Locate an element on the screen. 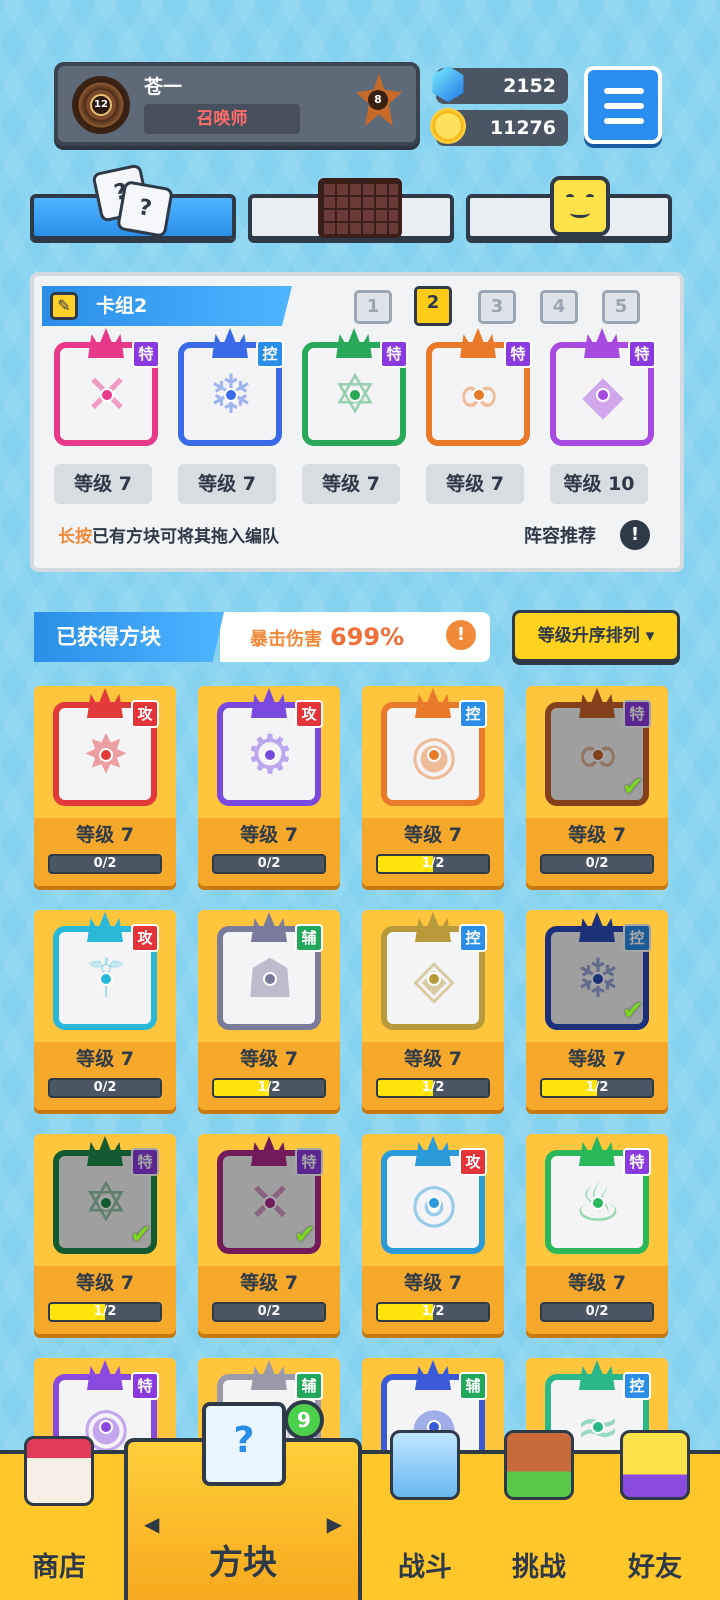 This screenshot has width=720, height=1600. lineup-recommend-button: 阵容推荐 is located at coordinates (560, 535).